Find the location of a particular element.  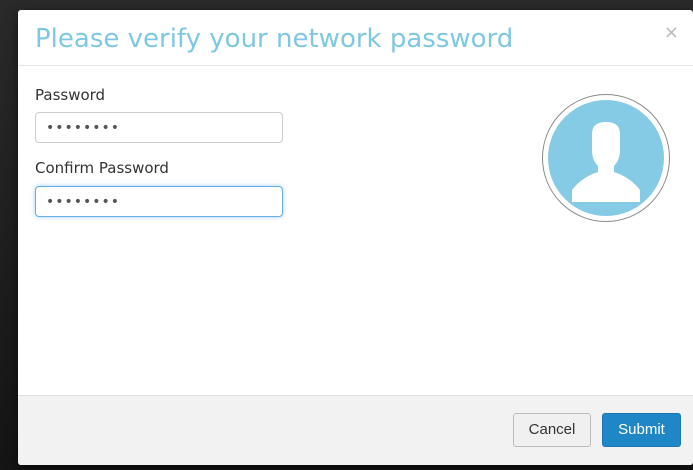

cancel-button: Cancel is located at coordinates (552, 430).